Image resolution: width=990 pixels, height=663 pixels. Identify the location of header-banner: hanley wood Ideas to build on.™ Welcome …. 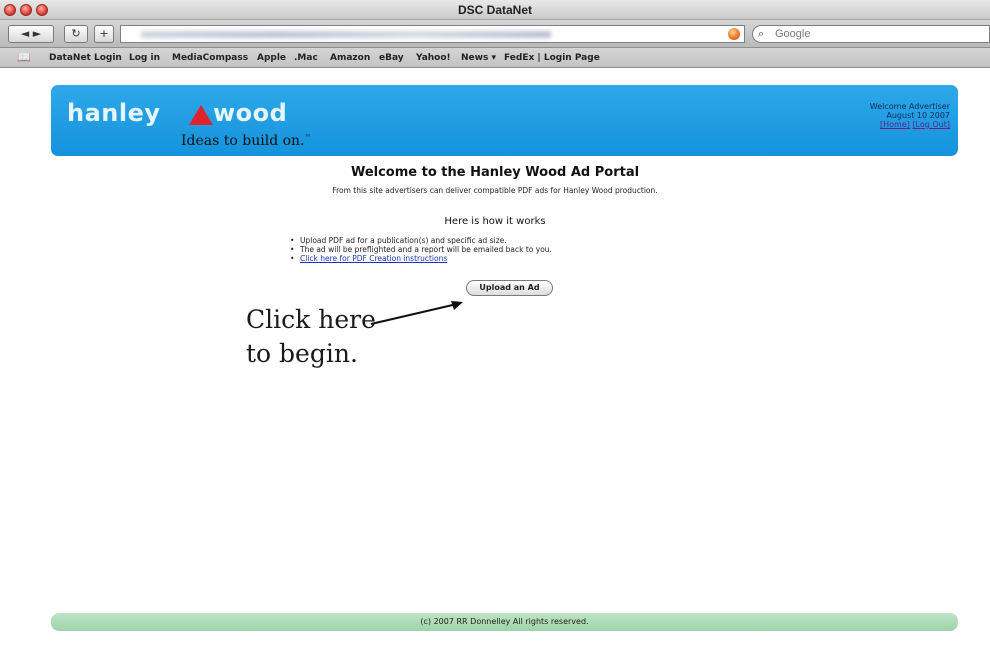
(504, 120).